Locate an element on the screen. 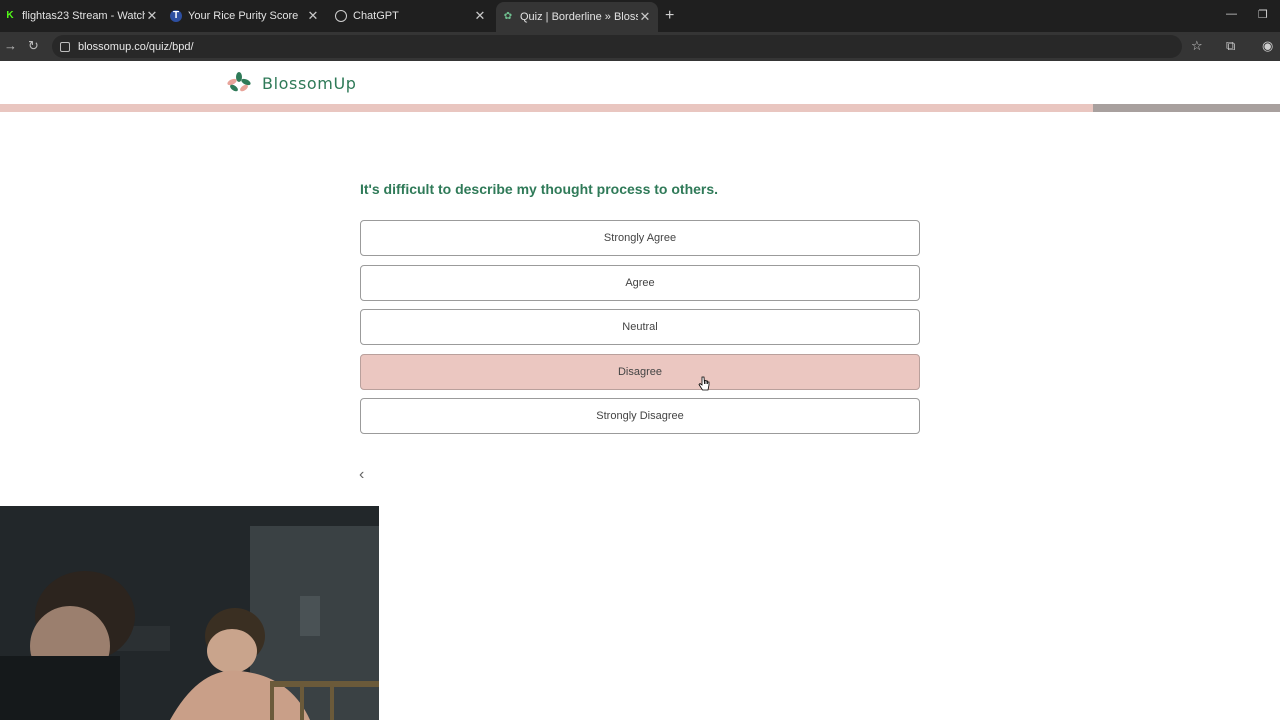  option-strongly-agree: Strongly Agree is located at coordinates (640, 238).